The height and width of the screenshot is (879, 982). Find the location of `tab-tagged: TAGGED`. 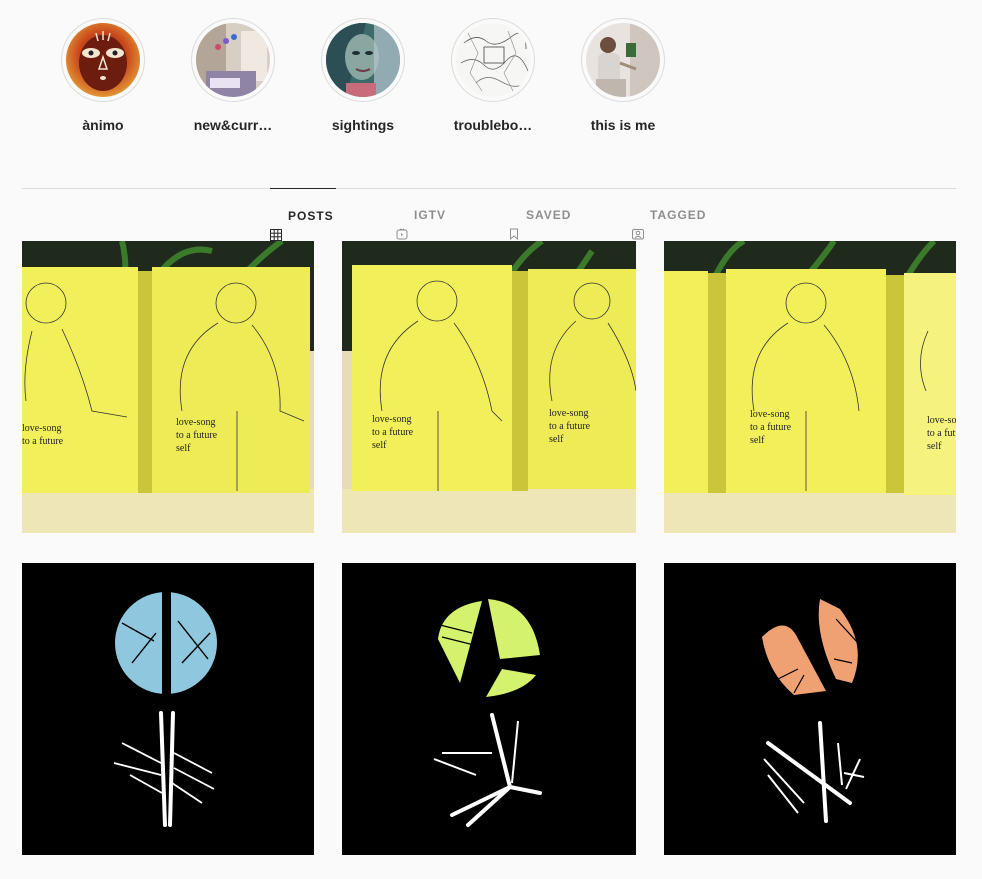

tab-tagged: TAGGED is located at coordinates (669, 214).